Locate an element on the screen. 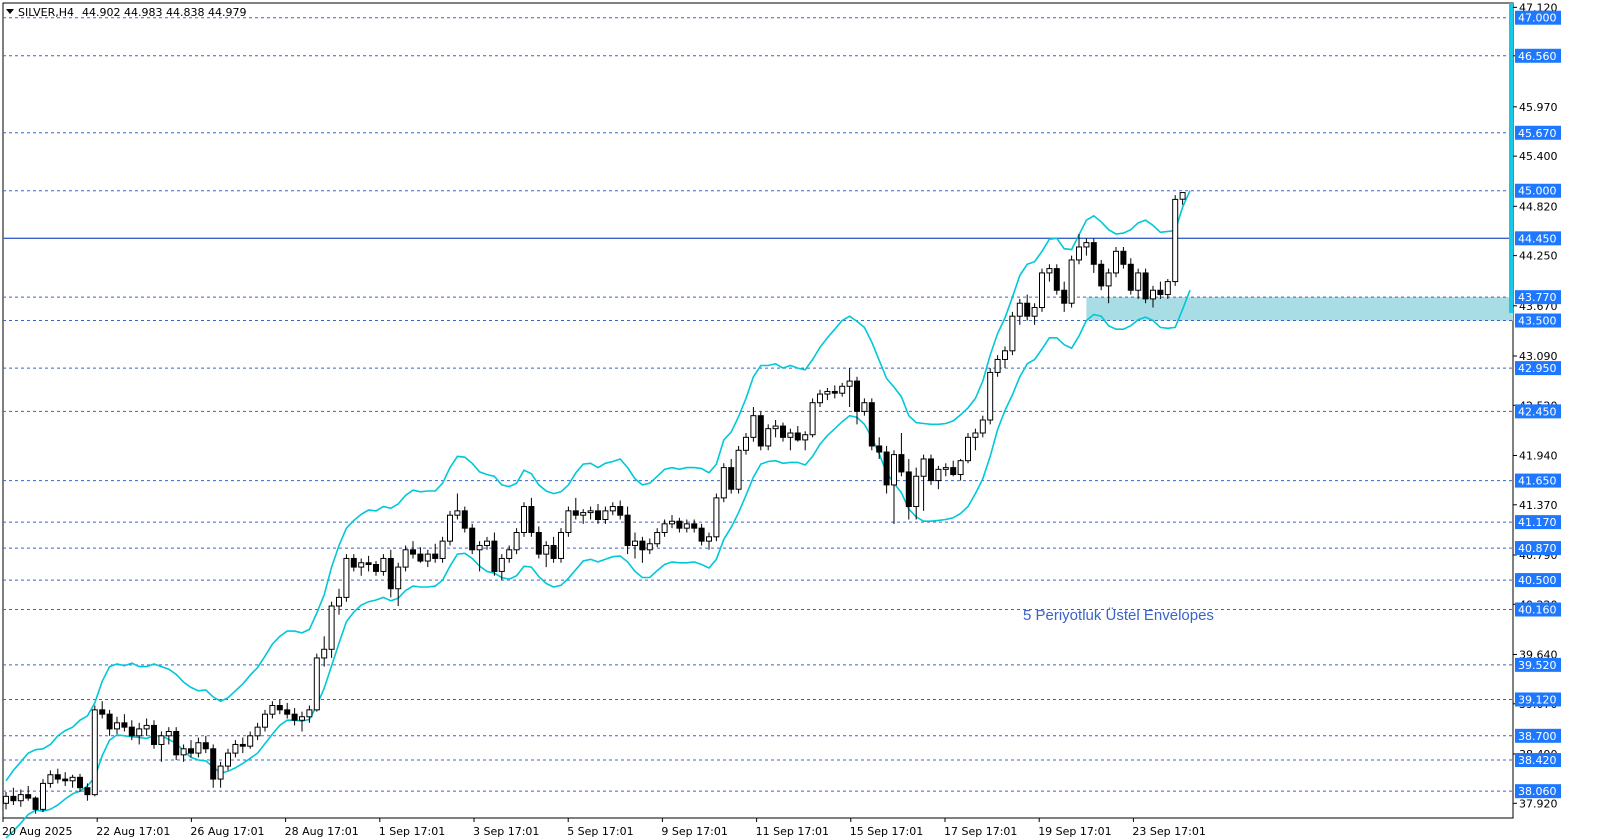 This screenshot has width=1614, height=840. x-tick-label: 19 Sep 17:01 is located at coordinates (1074, 831).